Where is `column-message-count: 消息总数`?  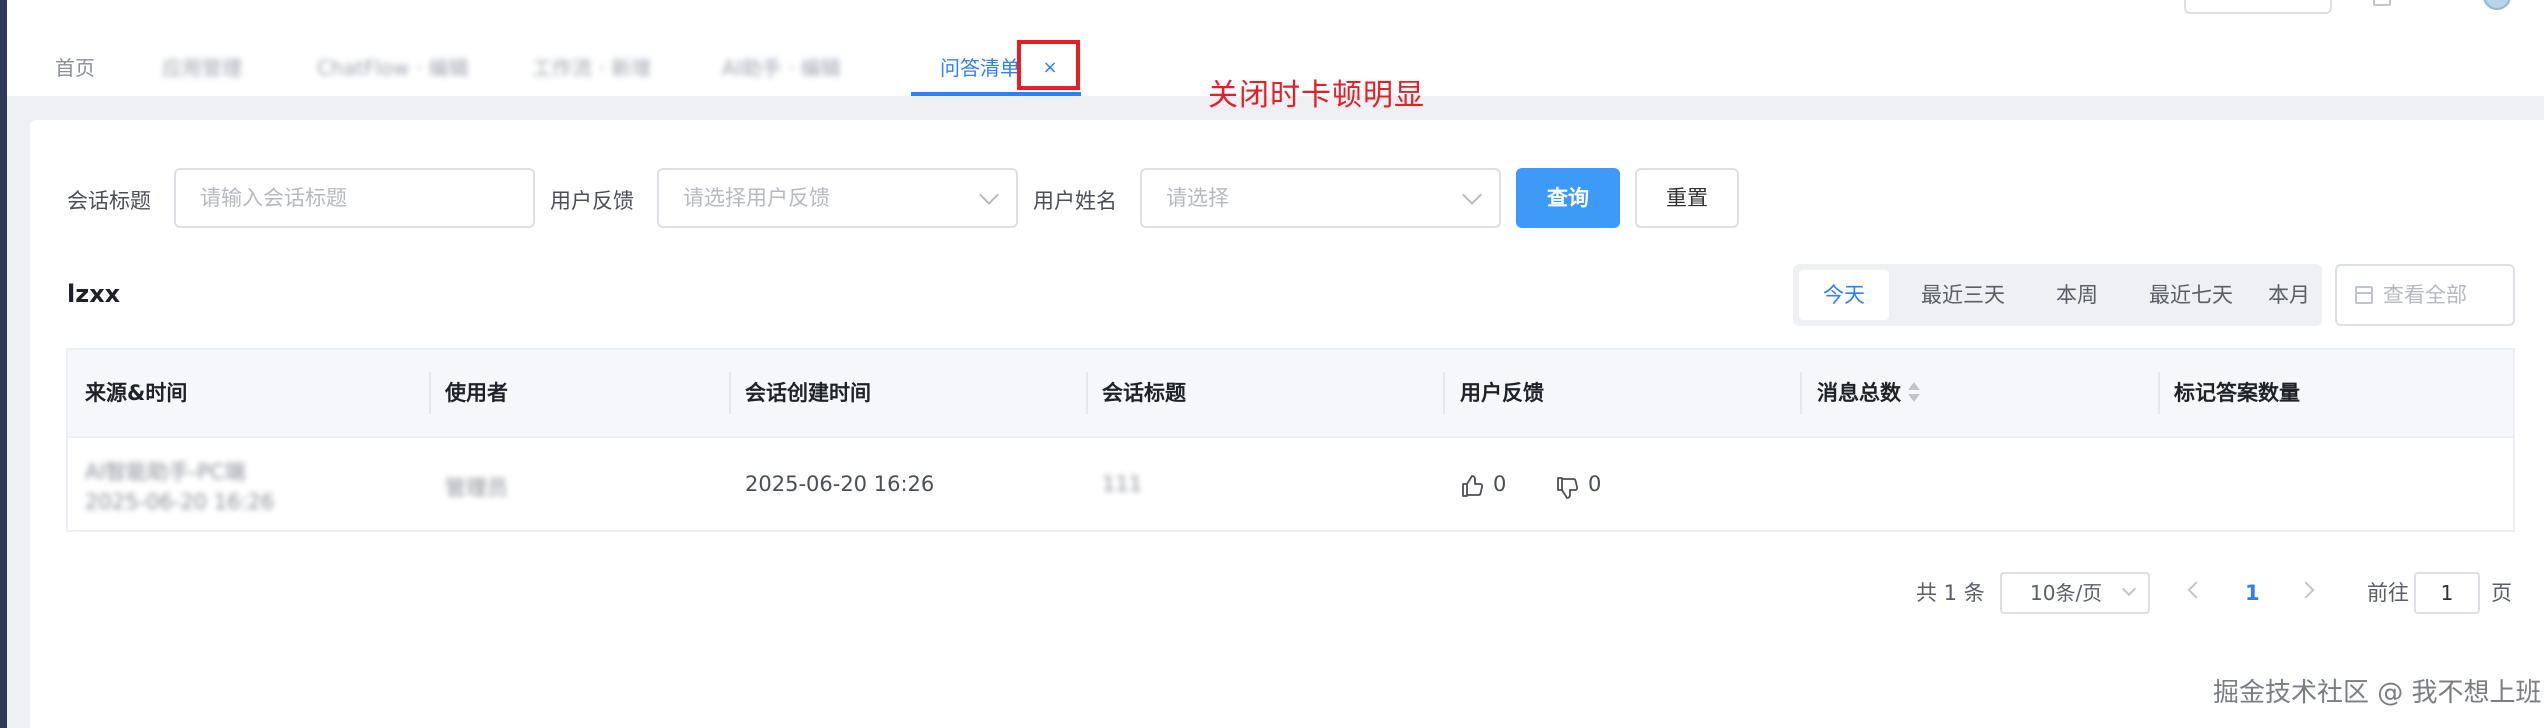
column-message-count: 消息总数 is located at coordinates (1859, 393).